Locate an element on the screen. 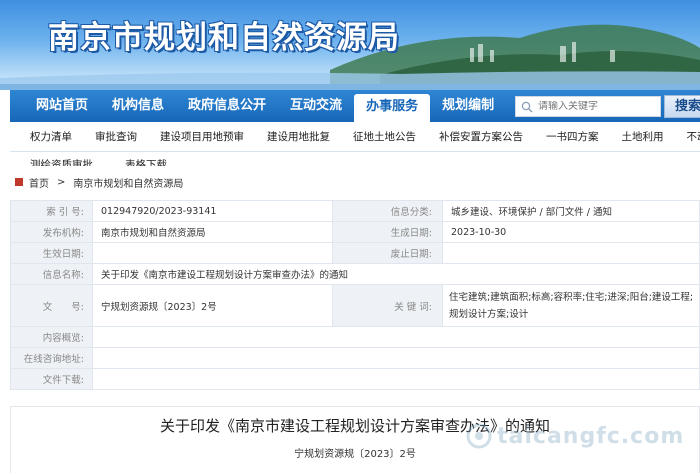 Image resolution: width=700 pixels, height=473 pixels. search-icon is located at coordinates (527, 106).